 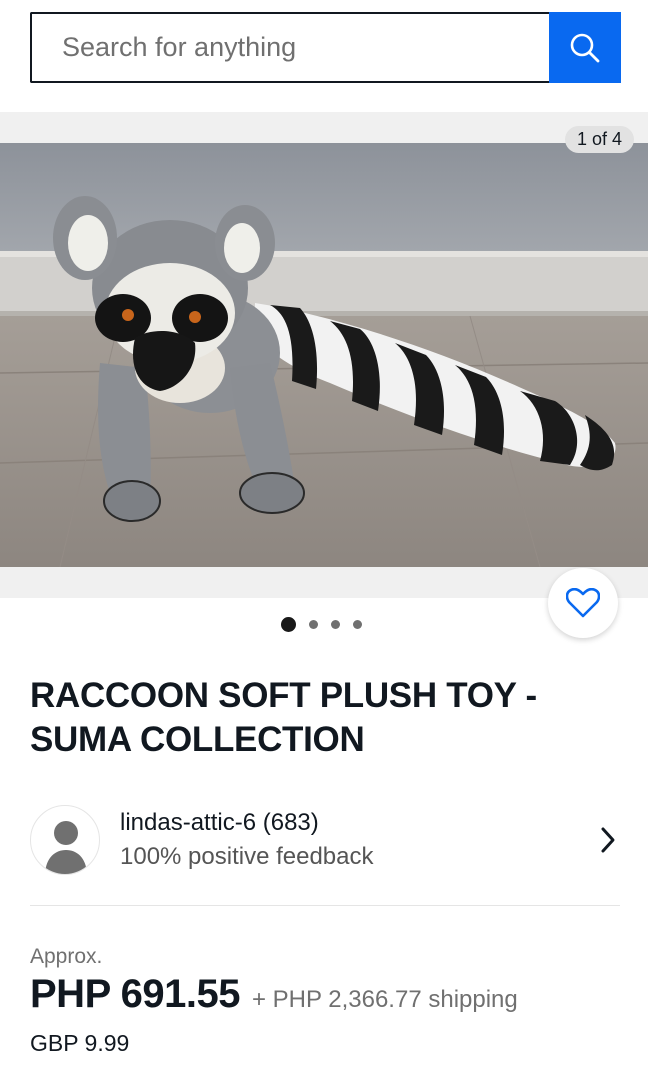 I want to click on original-price: GBP 9.99, so click(x=80, y=1043).